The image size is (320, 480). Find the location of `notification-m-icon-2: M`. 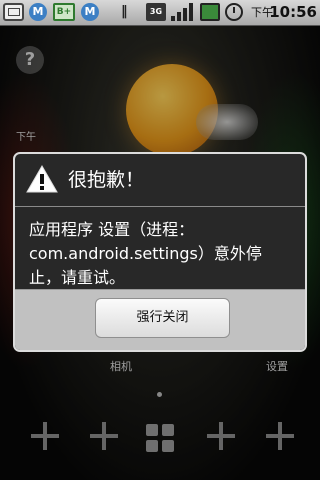

notification-m-icon-2: M is located at coordinates (90, 12).